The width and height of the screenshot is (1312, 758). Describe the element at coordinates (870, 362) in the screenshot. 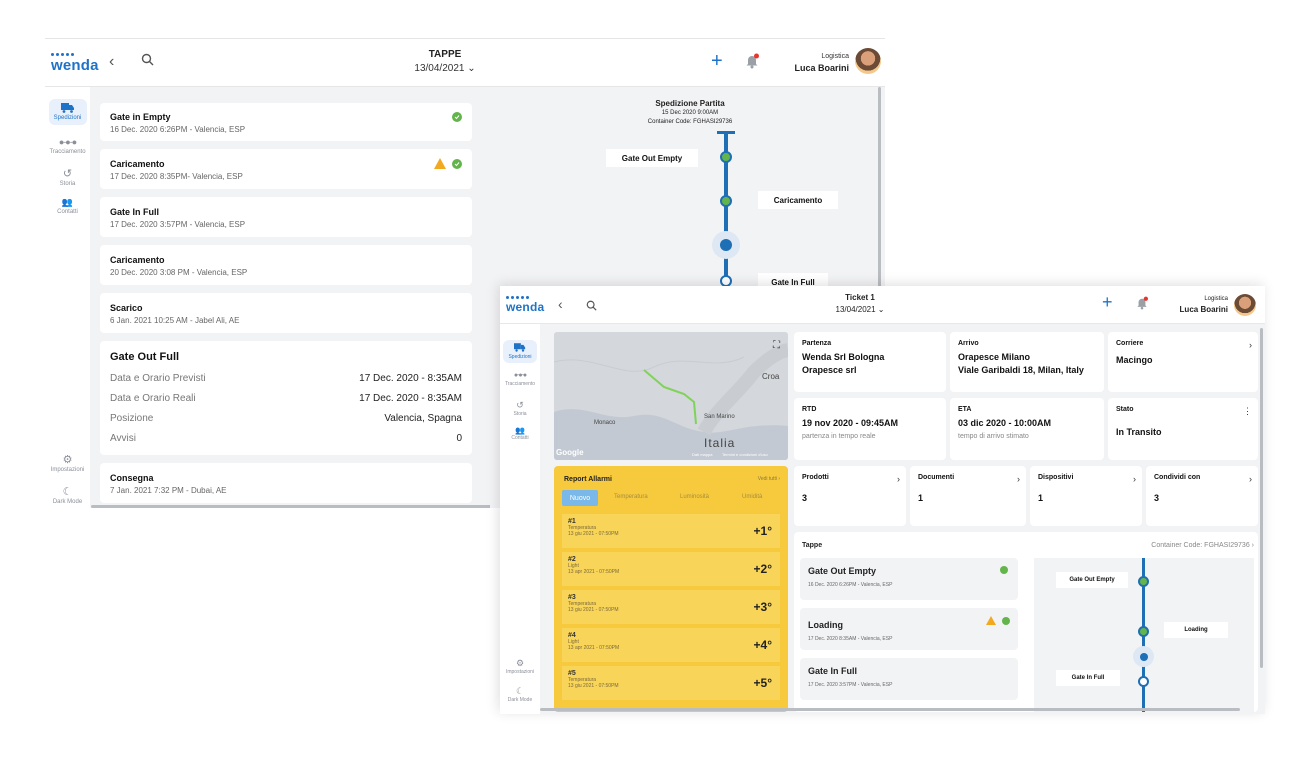

I see `partenza-card: Partenza Wenda Srl Bologna Orapesce srl` at that location.